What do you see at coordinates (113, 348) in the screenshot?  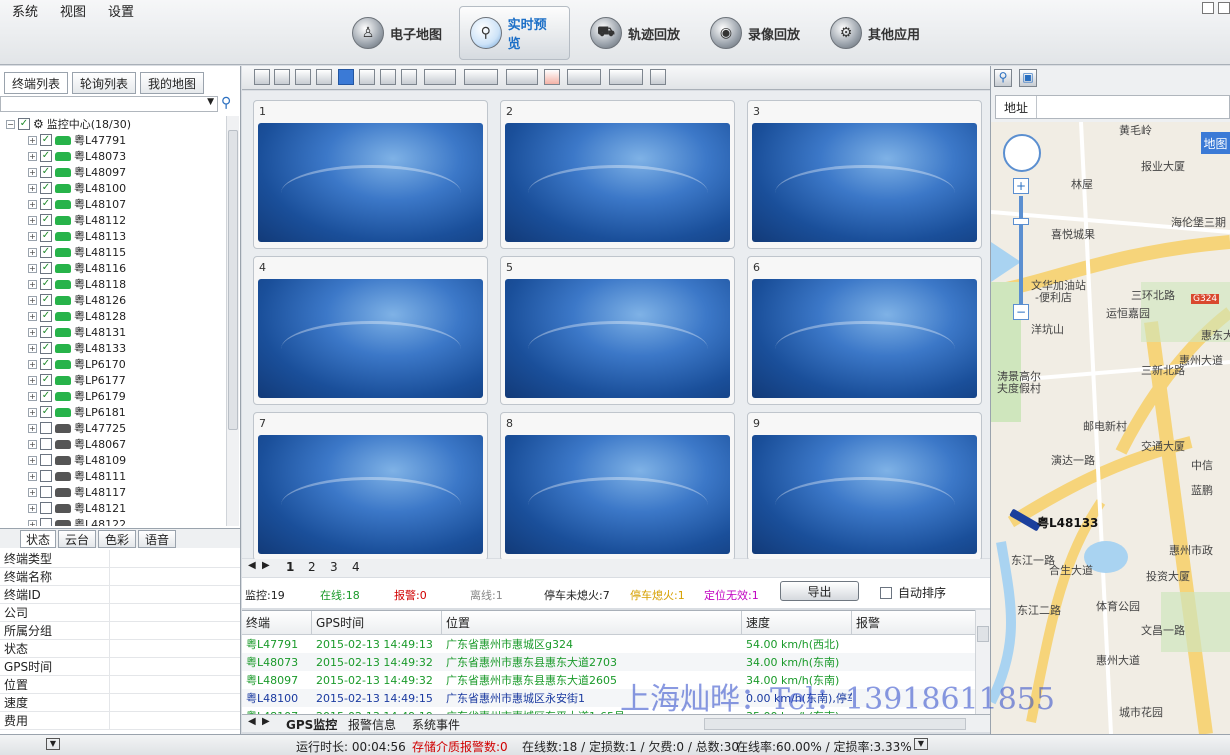 I see `tree-item: + ✓ 粤L48133` at bounding box center [113, 348].